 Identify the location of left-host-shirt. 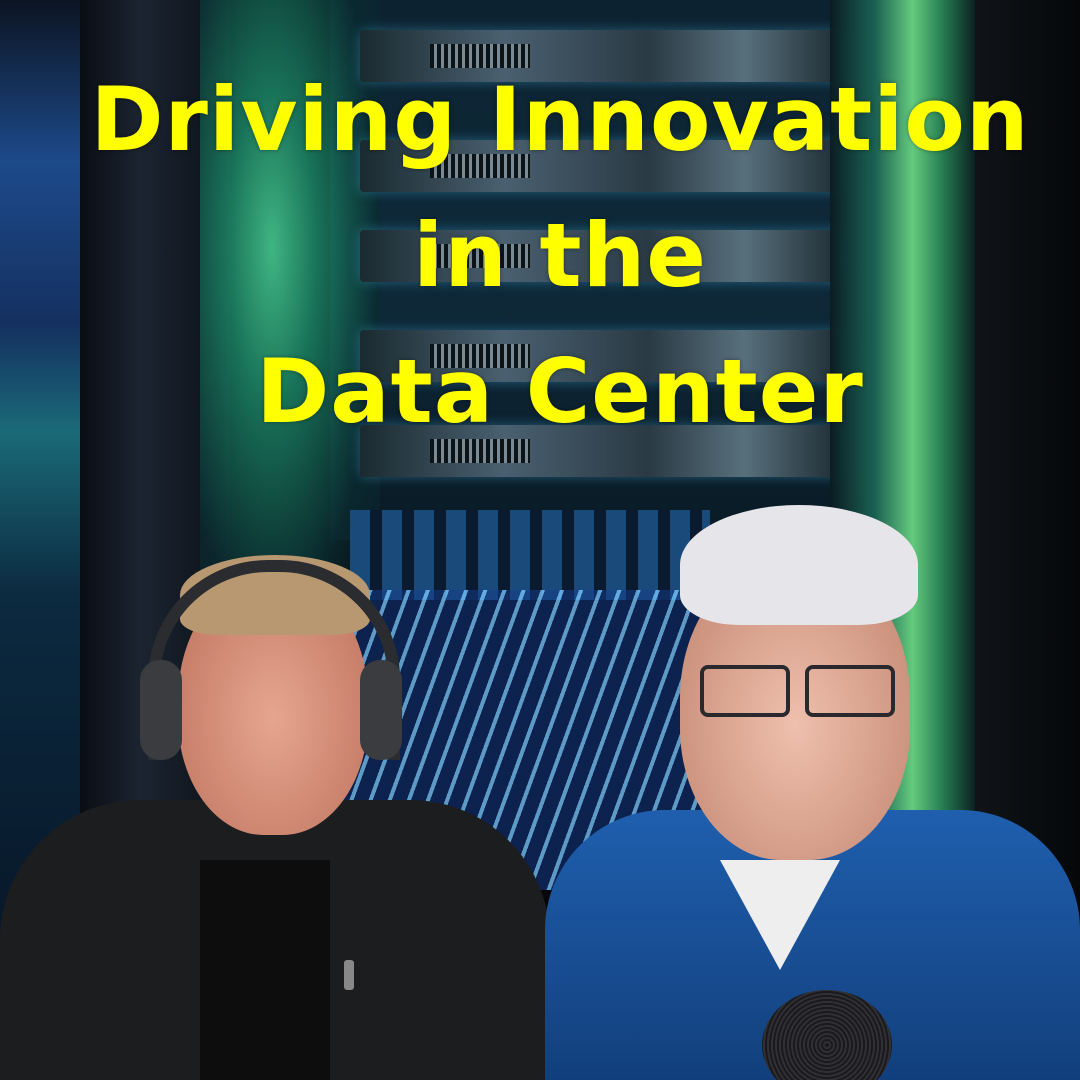
(265, 970).